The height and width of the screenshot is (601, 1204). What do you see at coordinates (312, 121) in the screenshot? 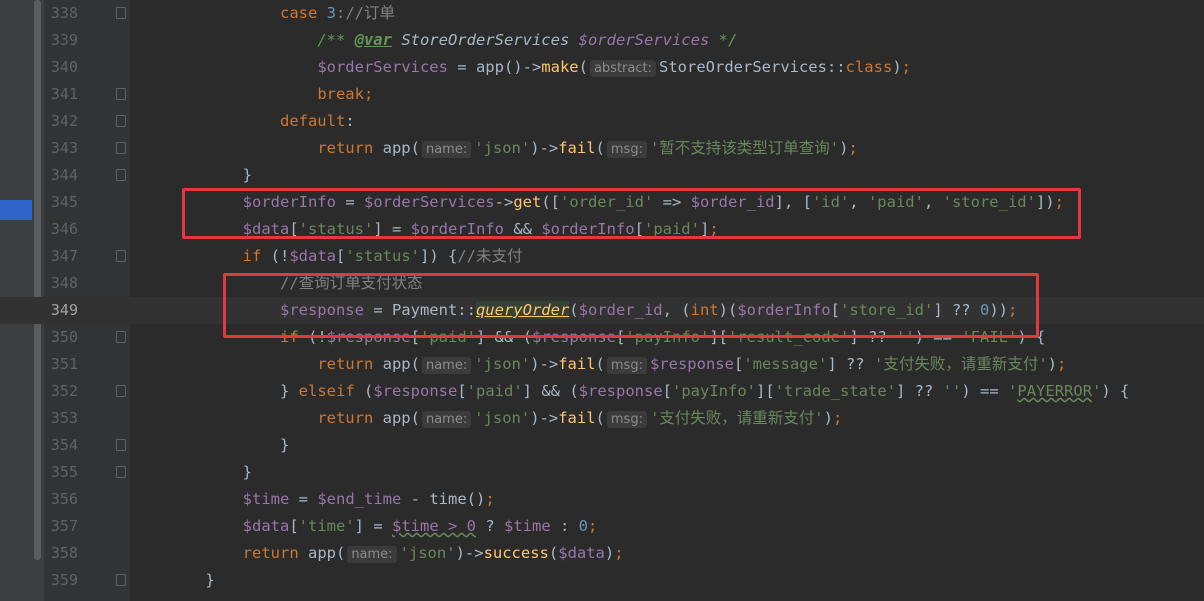
I see `code-token: default` at bounding box center [312, 121].